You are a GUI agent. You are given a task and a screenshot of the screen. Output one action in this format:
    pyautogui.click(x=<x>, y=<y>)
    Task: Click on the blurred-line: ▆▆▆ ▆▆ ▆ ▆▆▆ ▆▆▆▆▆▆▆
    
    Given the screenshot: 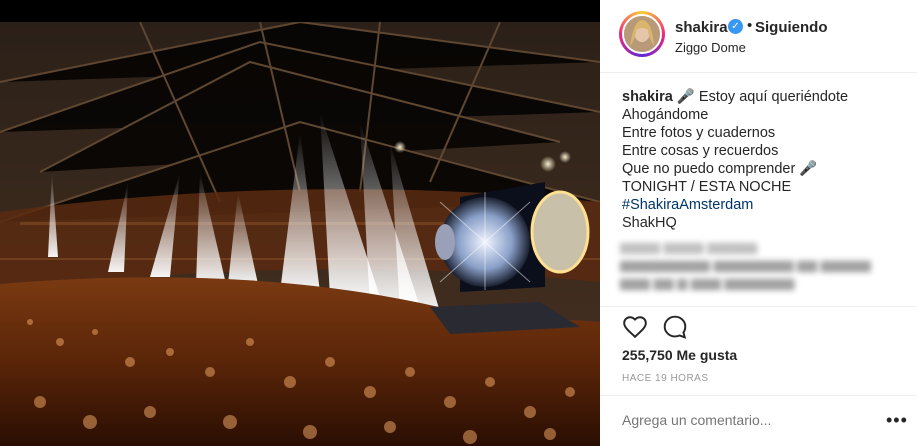 What is the action you would take?
    pyautogui.click(x=707, y=282)
    